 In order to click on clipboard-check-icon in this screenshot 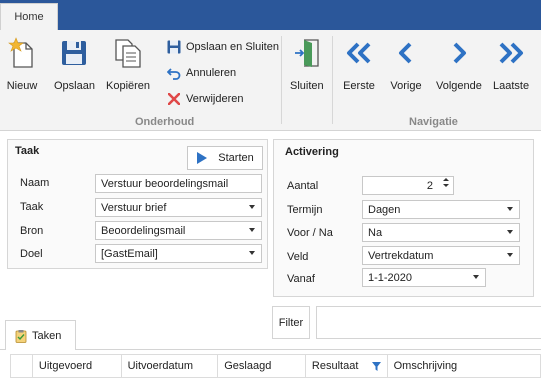, I will do `click(21, 336)`.